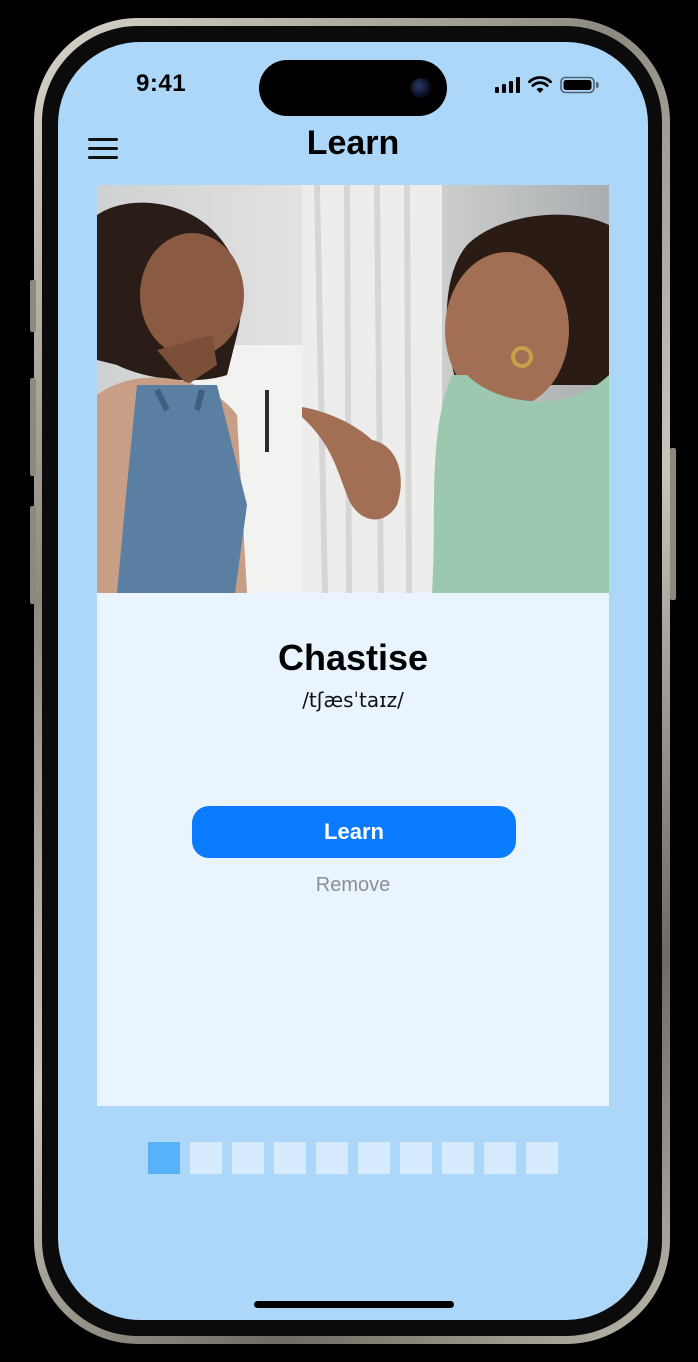 This screenshot has height=1362, width=698. What do you see at coordinates (354, 832) in the screenshot?
I see `learn-button: Learn` at bounding box center [354, 832].